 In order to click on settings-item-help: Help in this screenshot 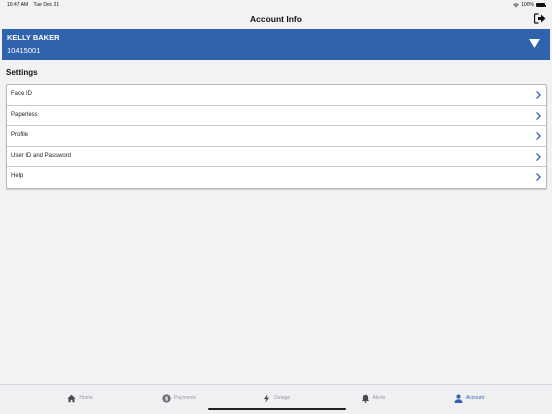, I will do `click(276, 177)`.